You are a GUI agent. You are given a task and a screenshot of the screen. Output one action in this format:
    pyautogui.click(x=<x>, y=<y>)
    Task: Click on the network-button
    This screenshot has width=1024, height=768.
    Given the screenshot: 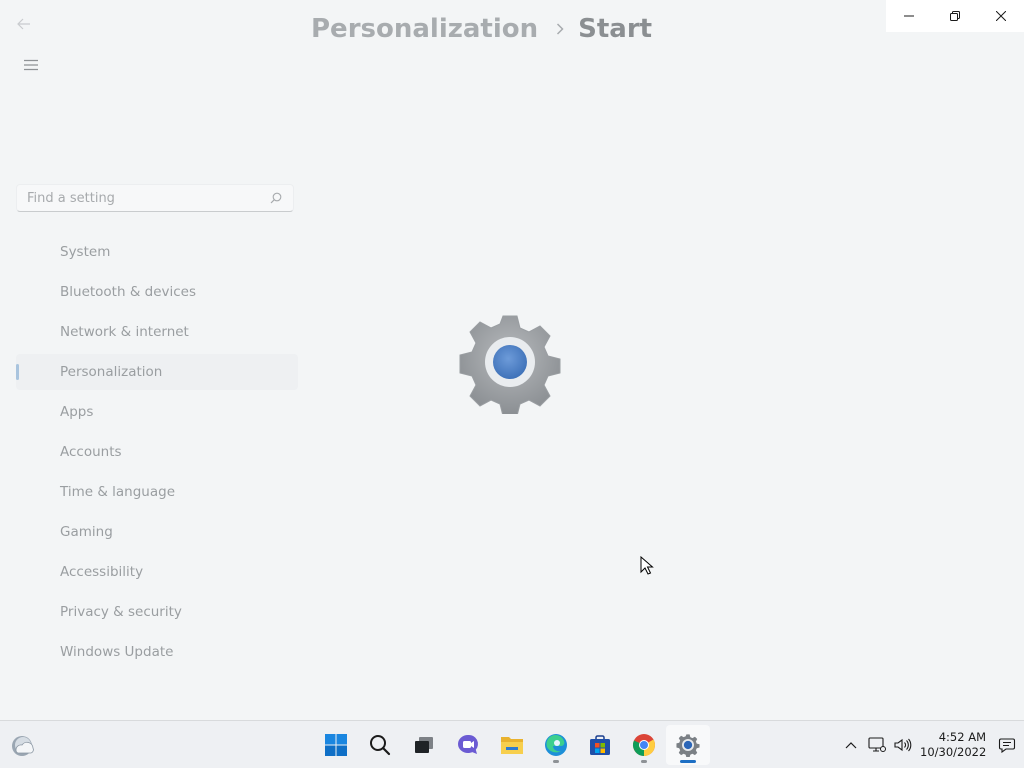 What is the action you would take?
    pyautogui.click(x=877, y=745)
    